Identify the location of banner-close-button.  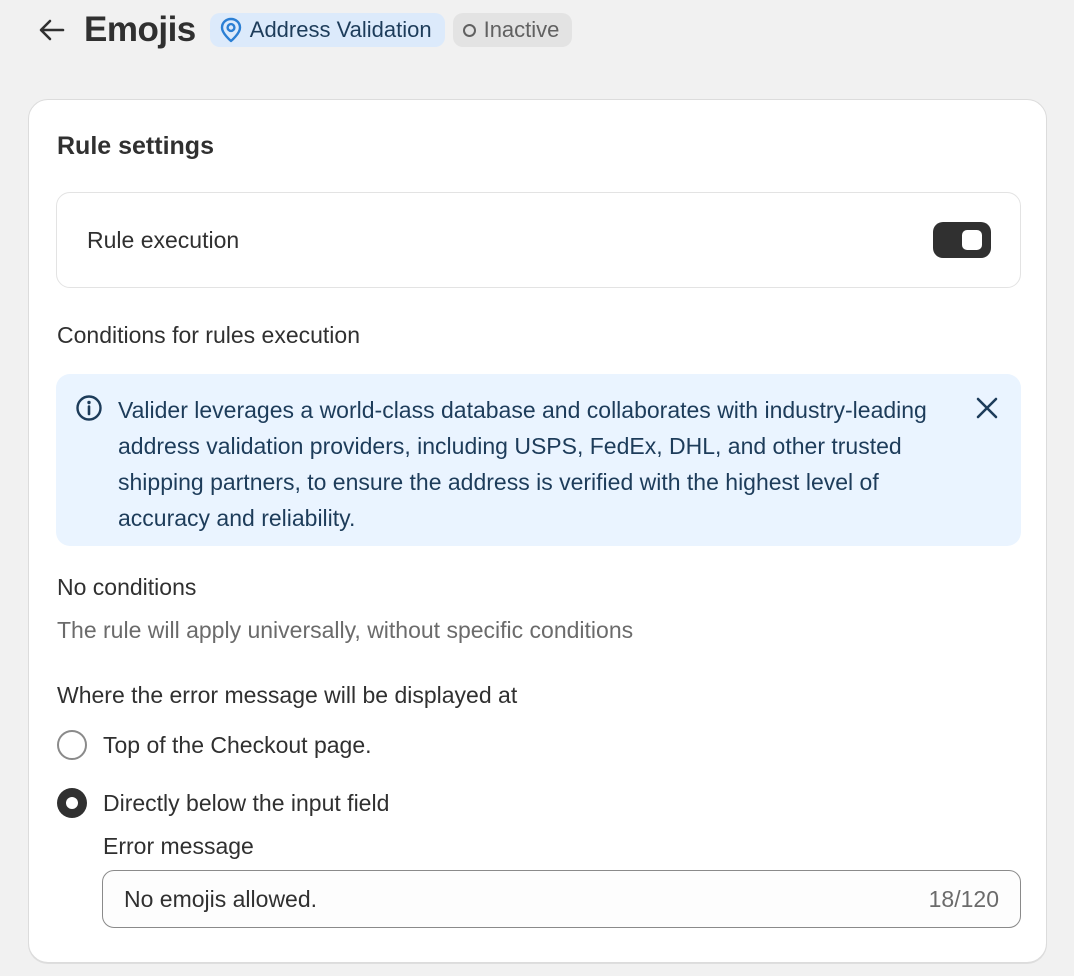
(987, 408).